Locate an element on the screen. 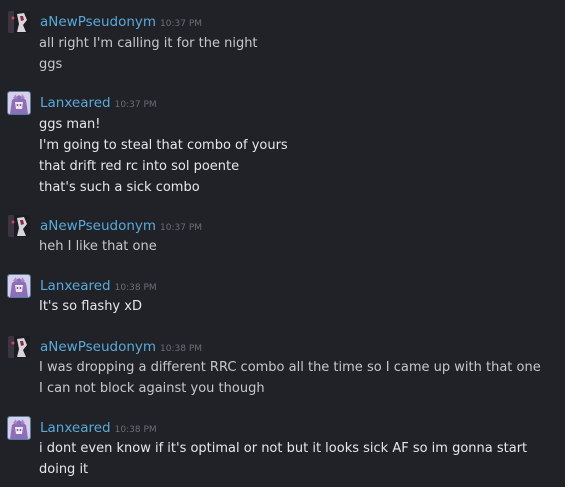 This screenshot has height=487, width=565. message-text: that drift red rc into sol poente is located at coordinates (139, 166).